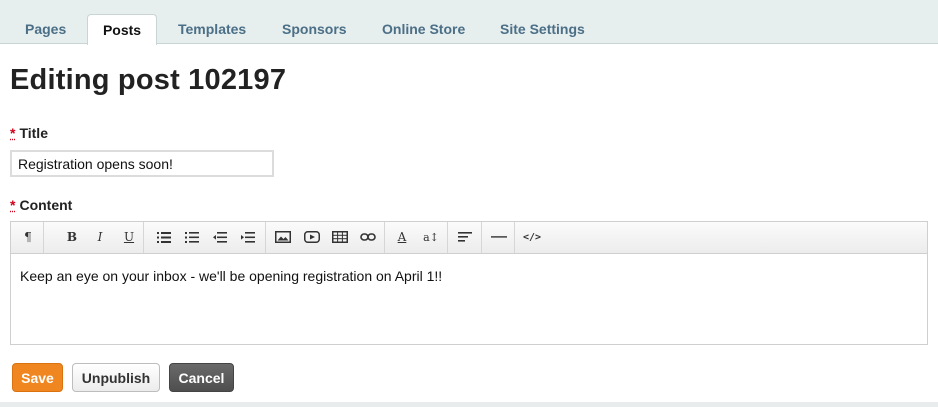  What do you see at coordinates (164, 237) in the screenshot?
I see `unordered-list-icon` at bounding box center [164, 237].